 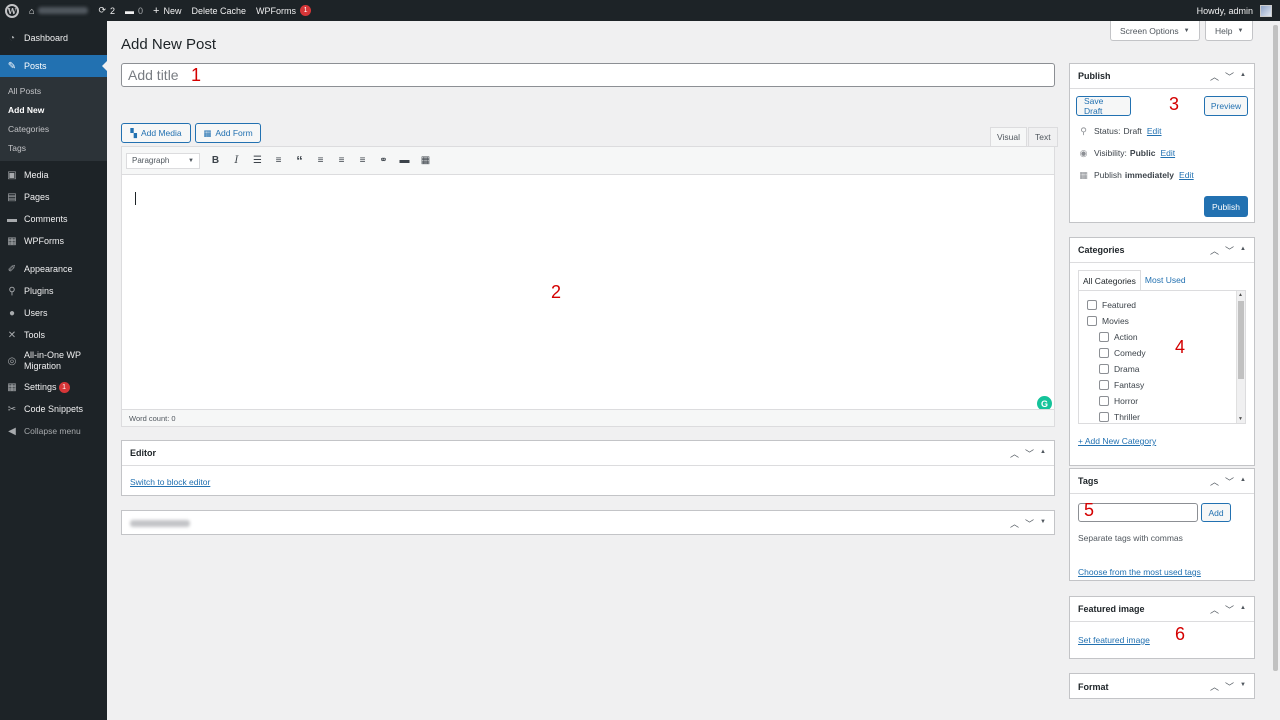 What do you see at coordinates (588, 523) in the screenshot?
I see `postbox-header: ︿ ﹀ ▼` at bounding box center [588, 523].